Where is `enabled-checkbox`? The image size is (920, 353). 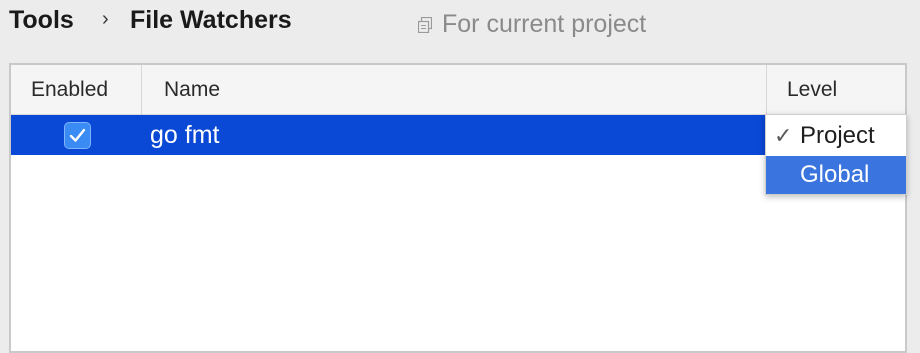 enabled-checkbox is located at coordinates (77, 135).